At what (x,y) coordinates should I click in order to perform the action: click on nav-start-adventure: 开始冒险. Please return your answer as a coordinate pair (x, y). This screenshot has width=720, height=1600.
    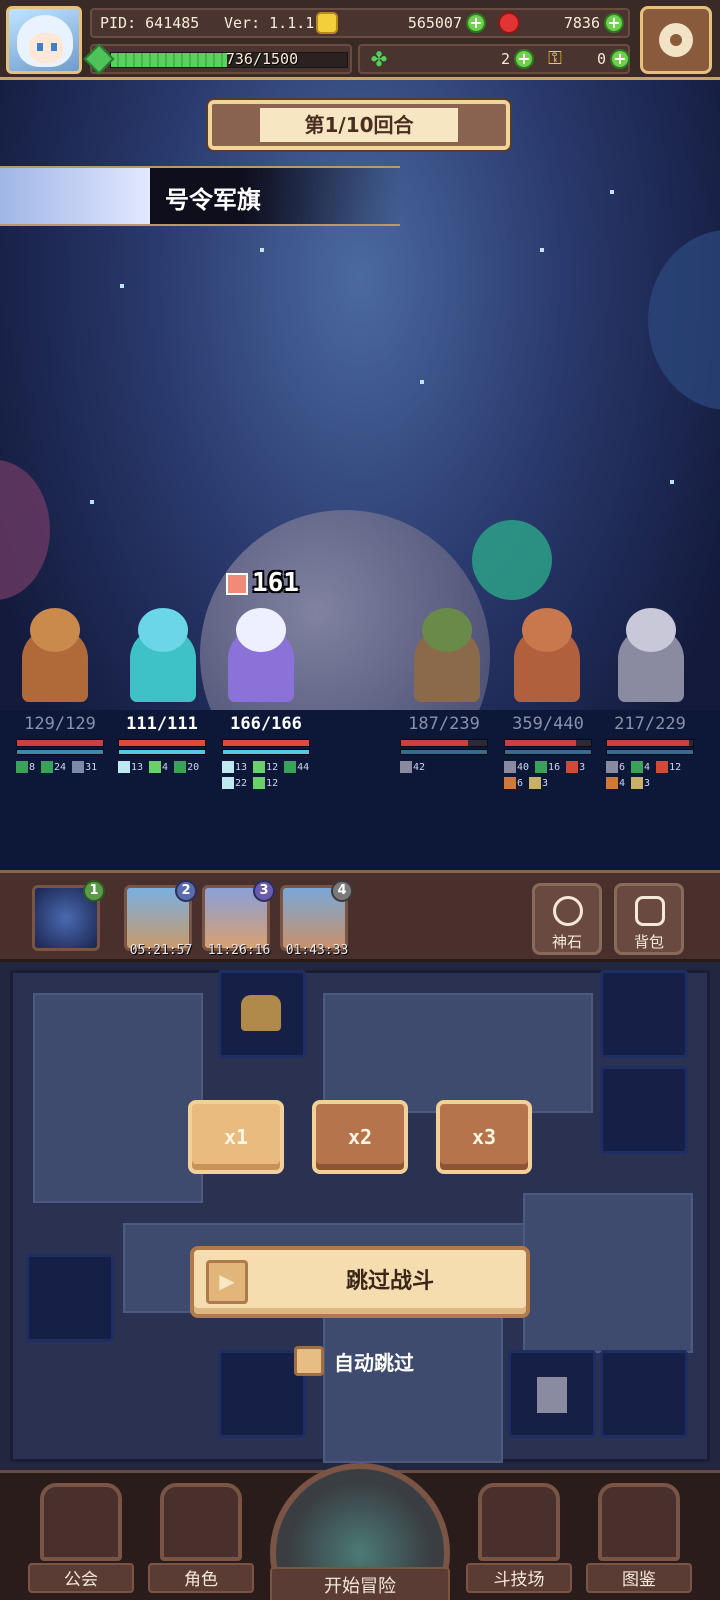
    Looking at the image, I should click on (360, 1531).